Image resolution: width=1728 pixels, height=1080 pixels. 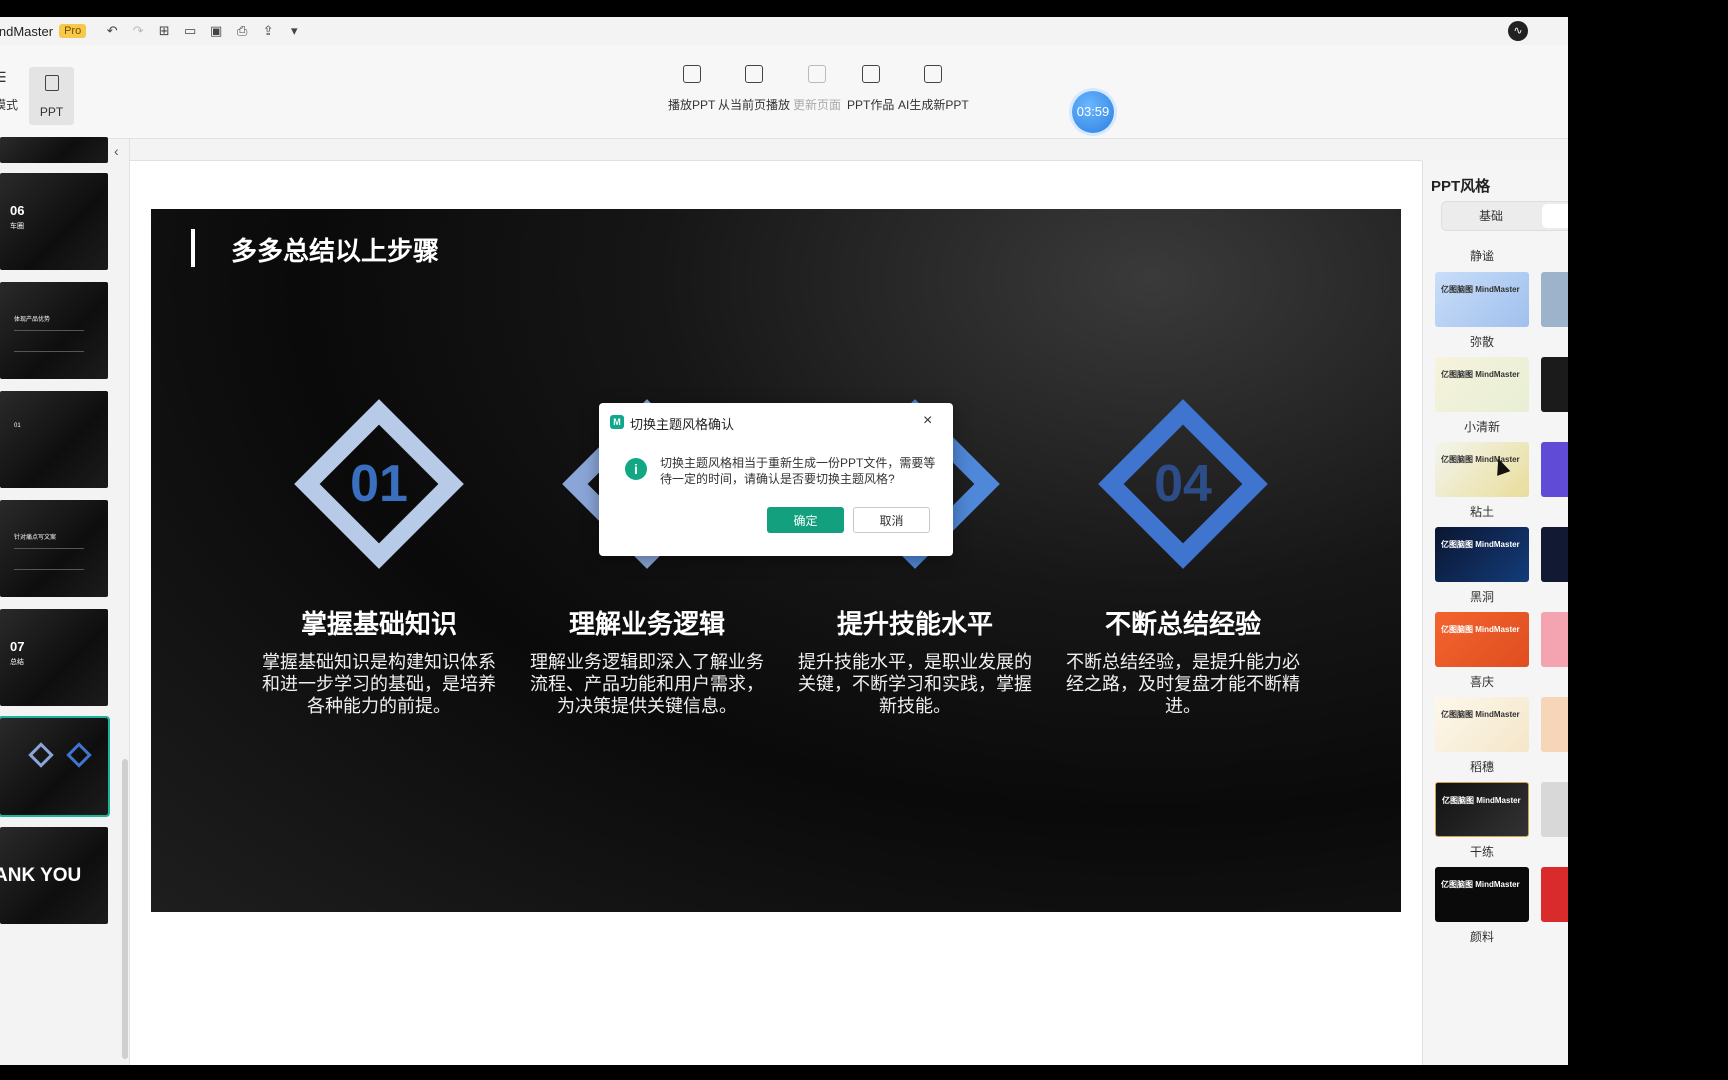 I want to click on style-card-fresh: 亿图脑图 MindMaster, so click(x=1482, y=384).